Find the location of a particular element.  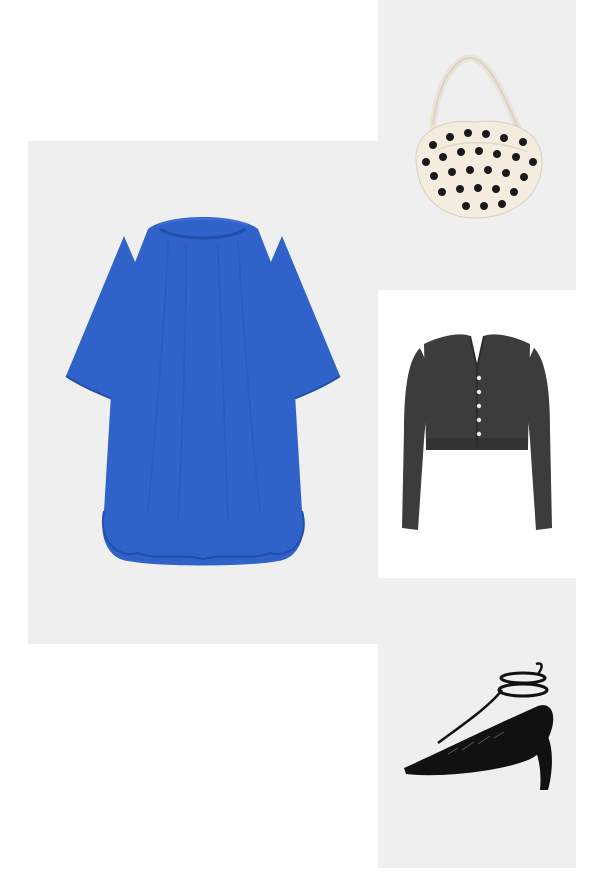

charcoal-cardigan-image is located at coordinates (477, 432).